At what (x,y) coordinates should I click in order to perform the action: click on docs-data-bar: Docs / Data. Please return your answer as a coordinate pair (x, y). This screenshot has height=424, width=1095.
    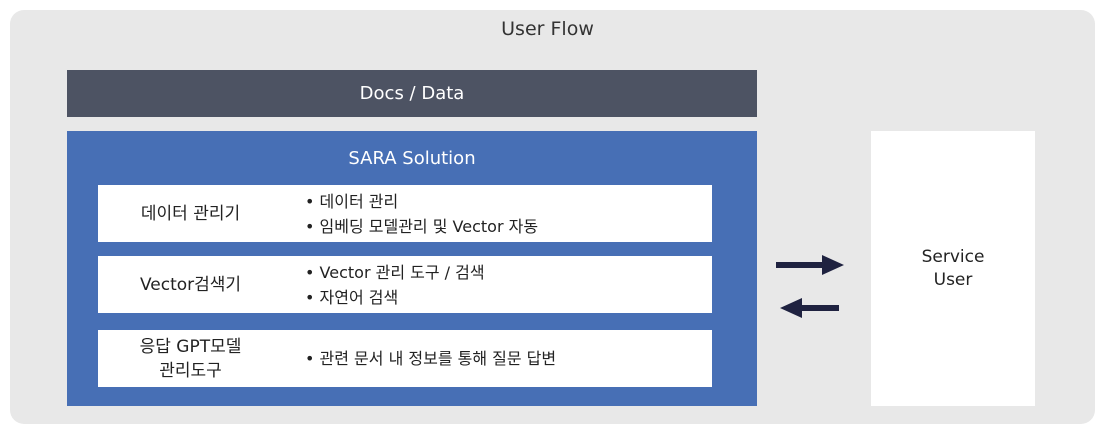
    Looking at the image, I should click on (412, 93).